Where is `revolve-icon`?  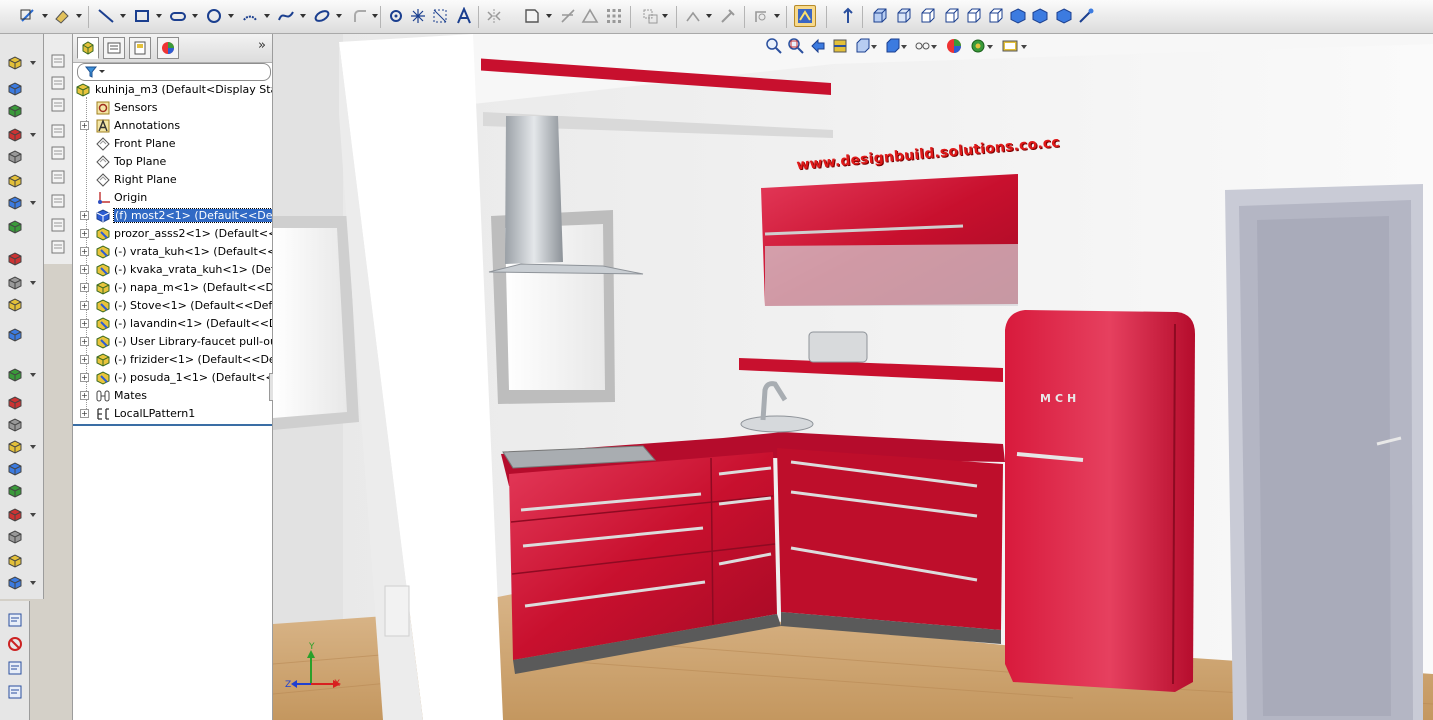
revolve-icon is located at coordinates (15, 89).